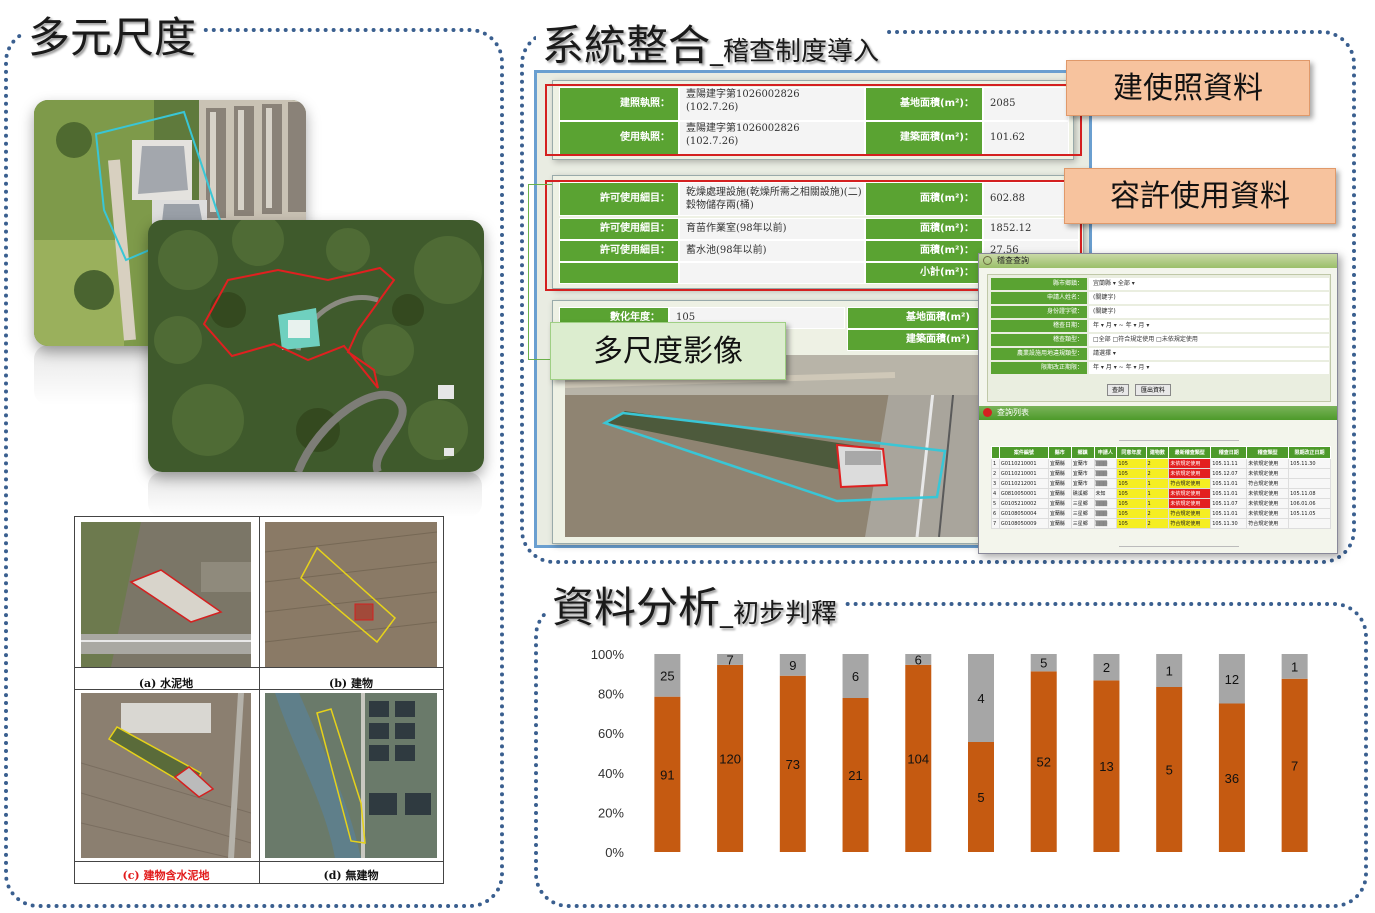 This screenshot has width=1375, height=913. I want to click on aerial-photo-2-reflection, so click(315, 494).